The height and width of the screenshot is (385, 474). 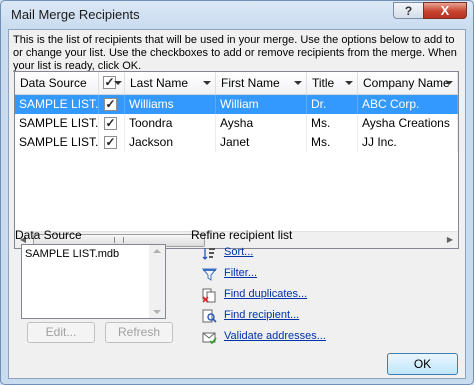 I want to click on cell-last-name: Jackson, so click(x=170, y=142).